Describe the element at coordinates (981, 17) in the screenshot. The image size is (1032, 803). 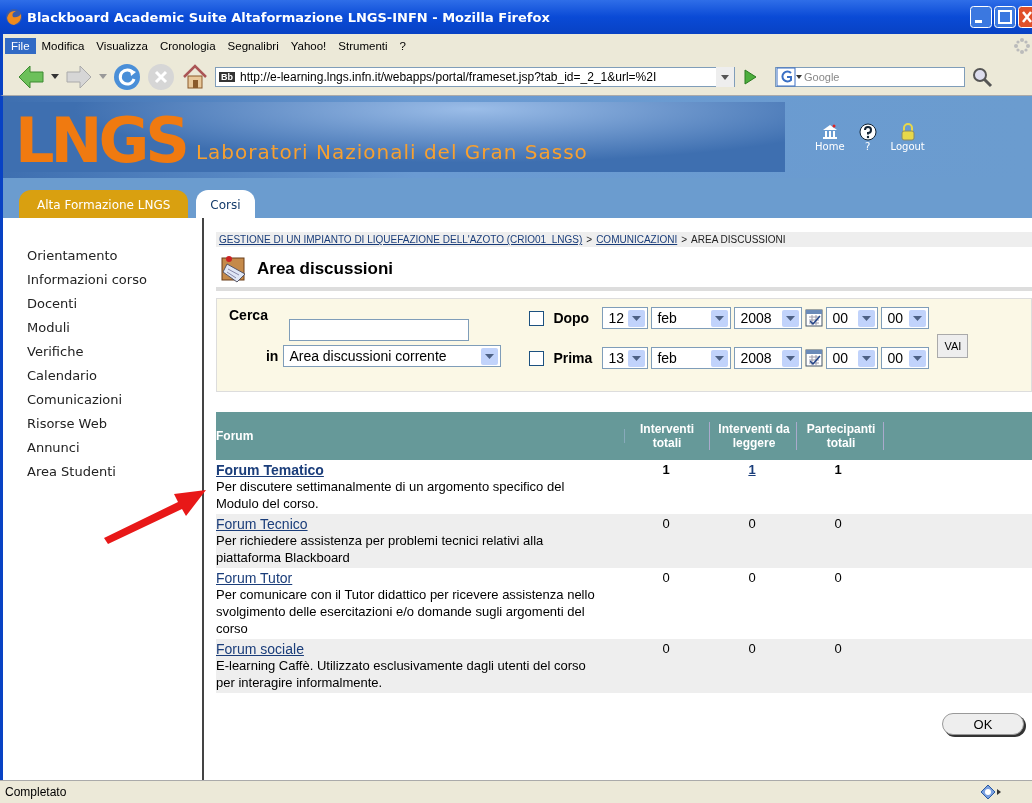
I see `minimize-icon` at that location.